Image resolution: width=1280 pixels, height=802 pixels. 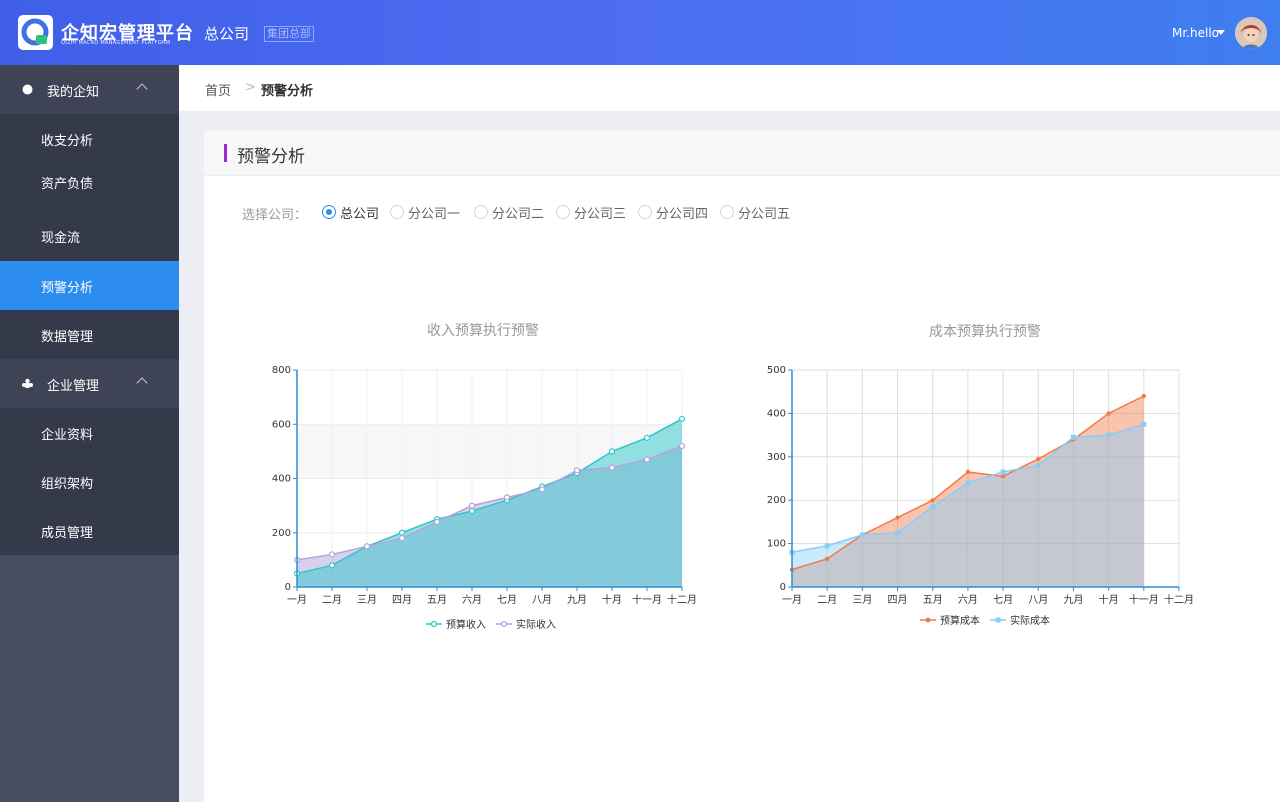 I want to click on cluster-icon, so click(x=27, y=383).